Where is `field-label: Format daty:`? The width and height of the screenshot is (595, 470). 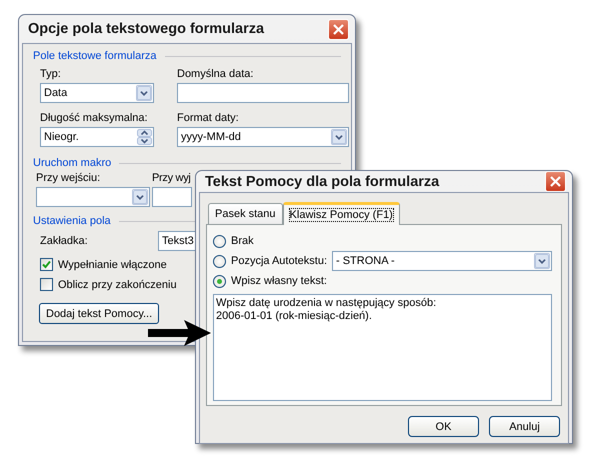
field-label: Format daty: is located at coordinates (208, 118).